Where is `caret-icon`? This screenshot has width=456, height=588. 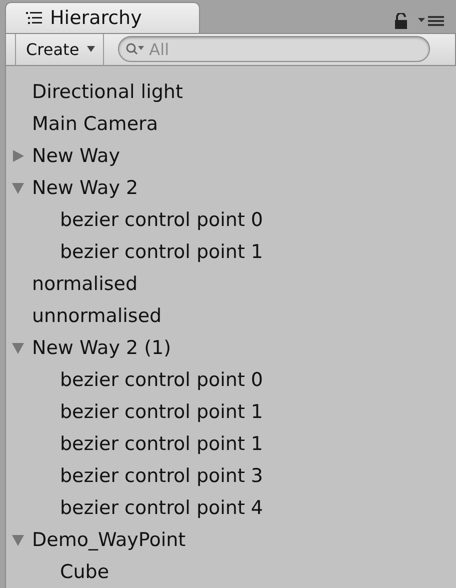 caret-icon is located at coordinates (91, 49).